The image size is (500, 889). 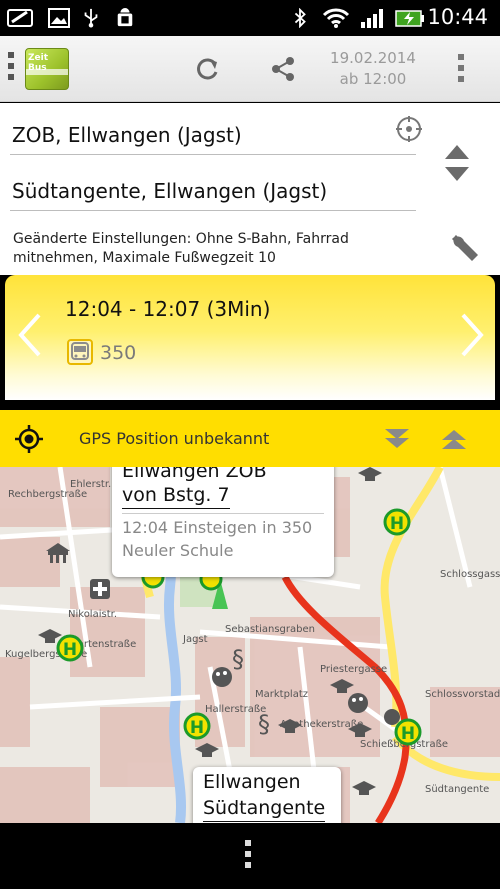 What do you see at coordinates (125, 17) in the screenshot?
I see `android-debug-icon` at bounding box center [125, 17].